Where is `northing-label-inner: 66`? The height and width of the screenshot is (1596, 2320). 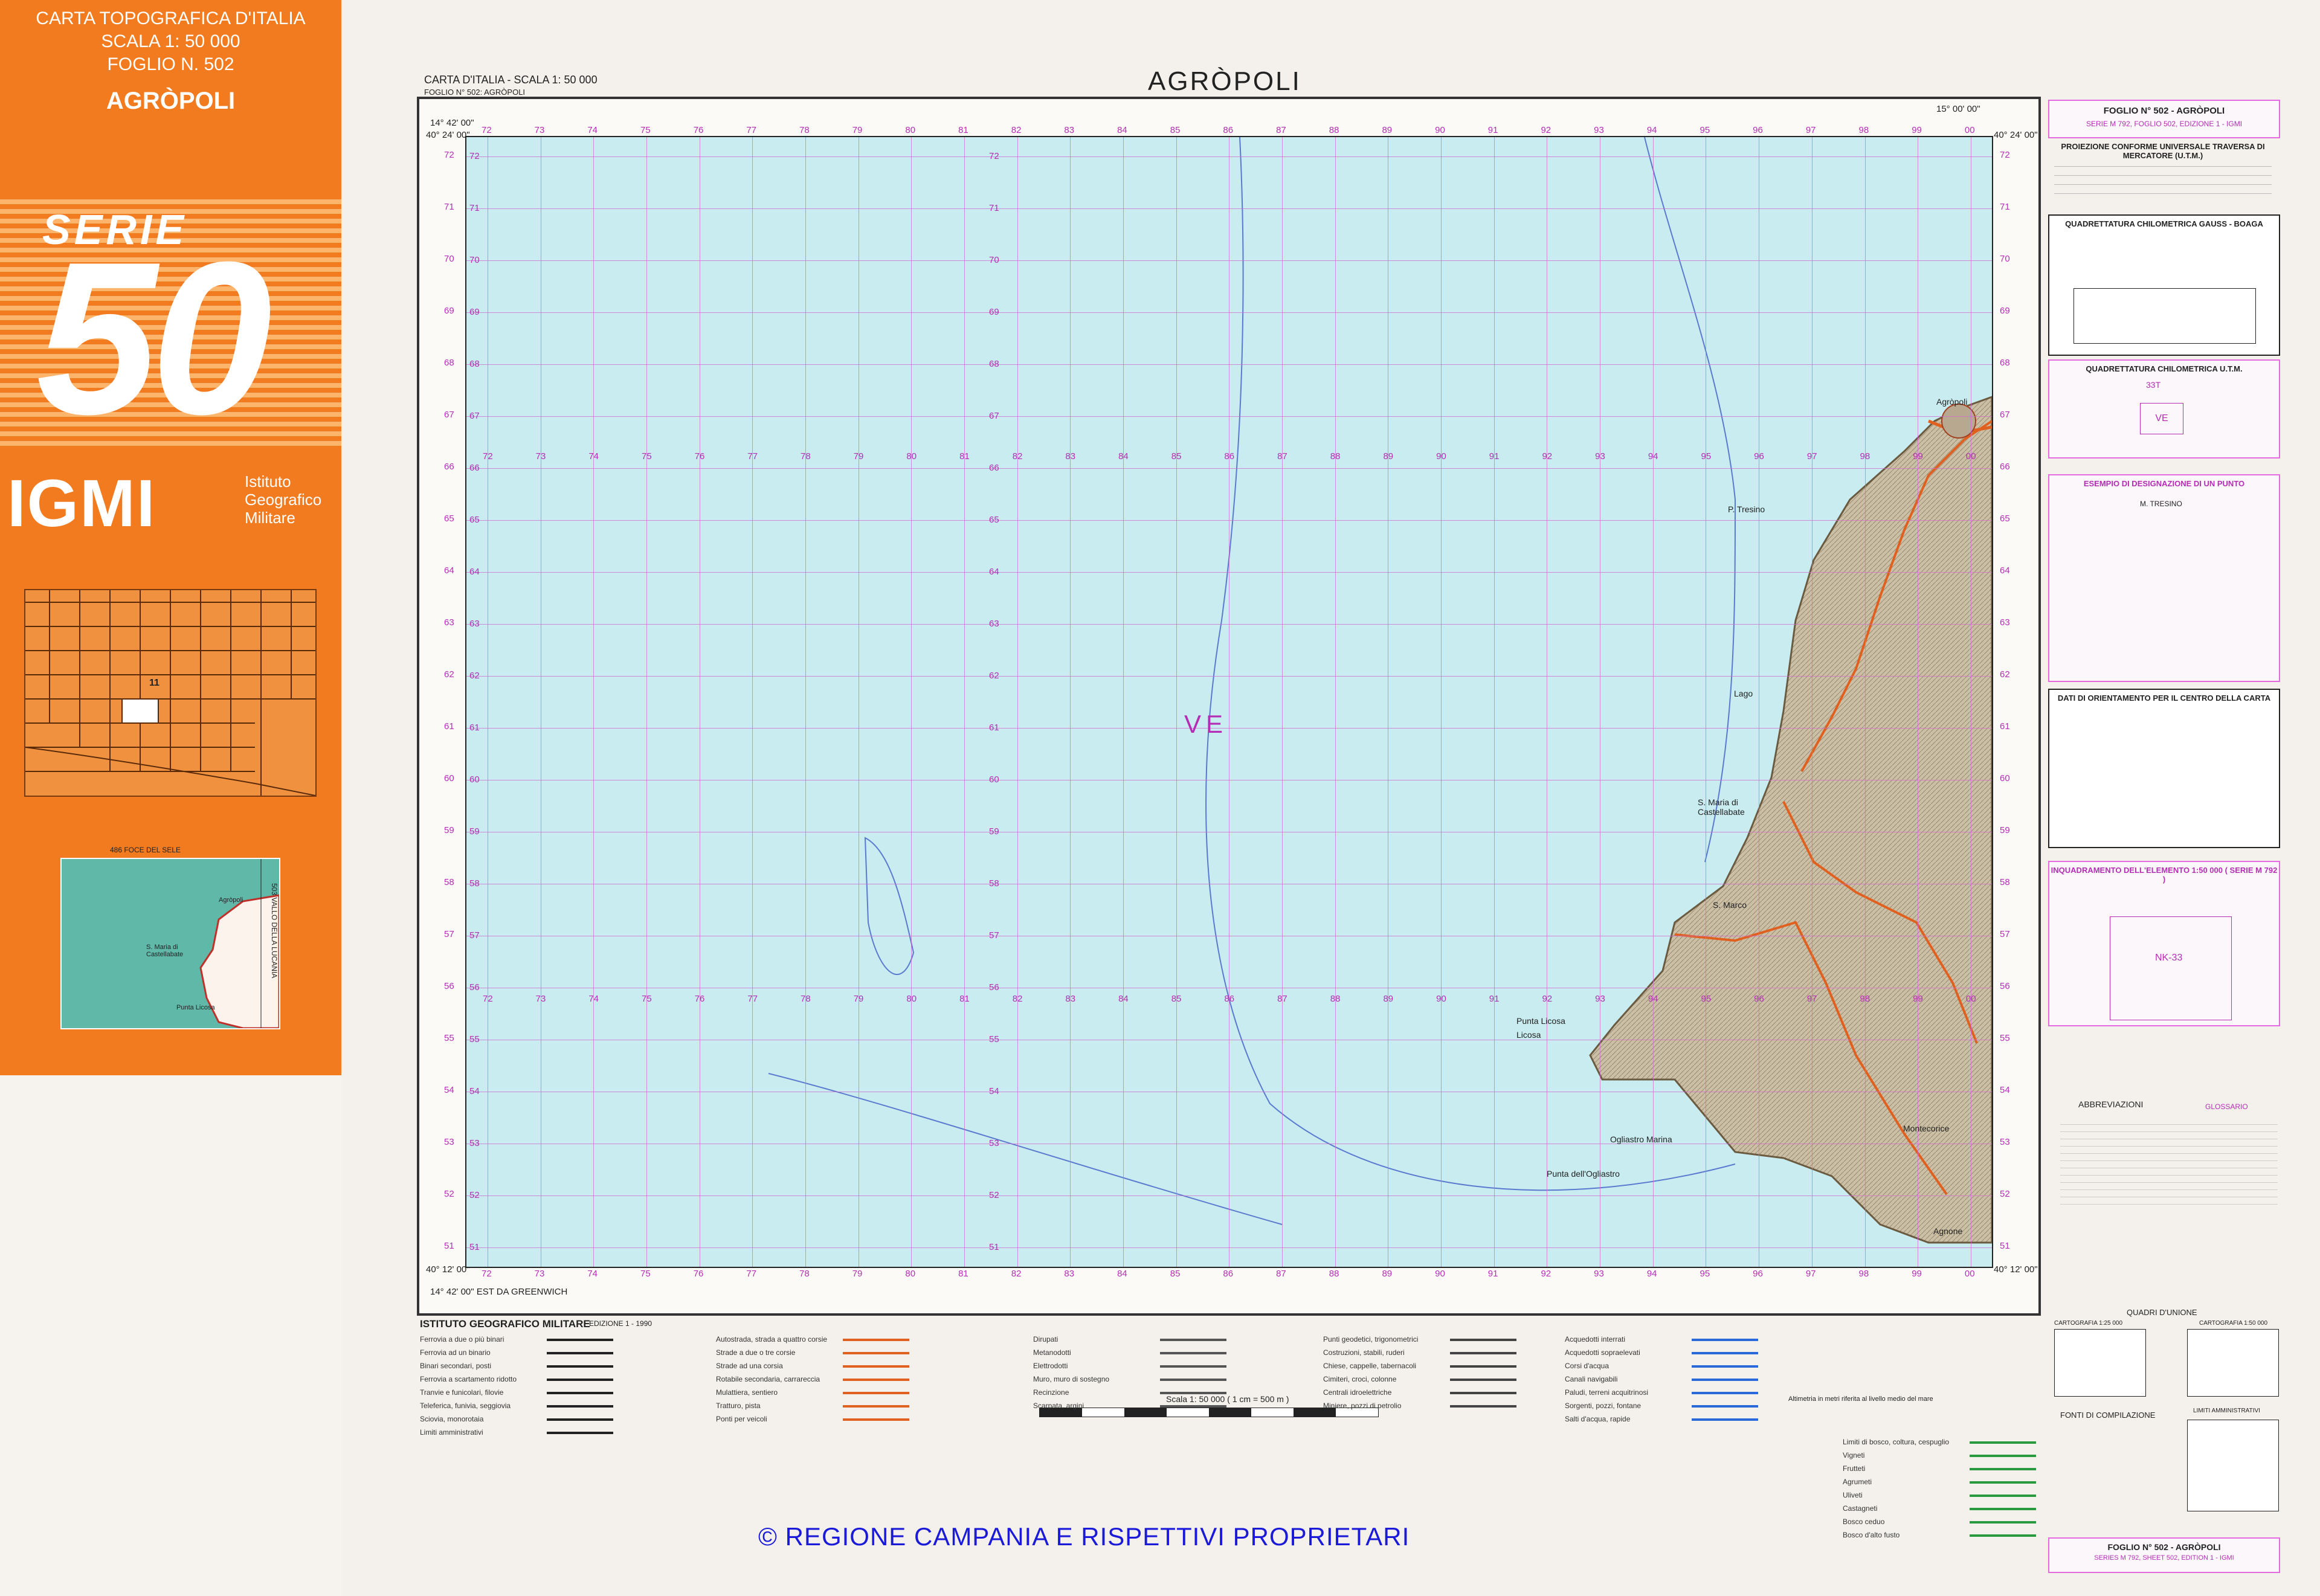 northing-label-inner: 66 is located at coordinates (994, 468).